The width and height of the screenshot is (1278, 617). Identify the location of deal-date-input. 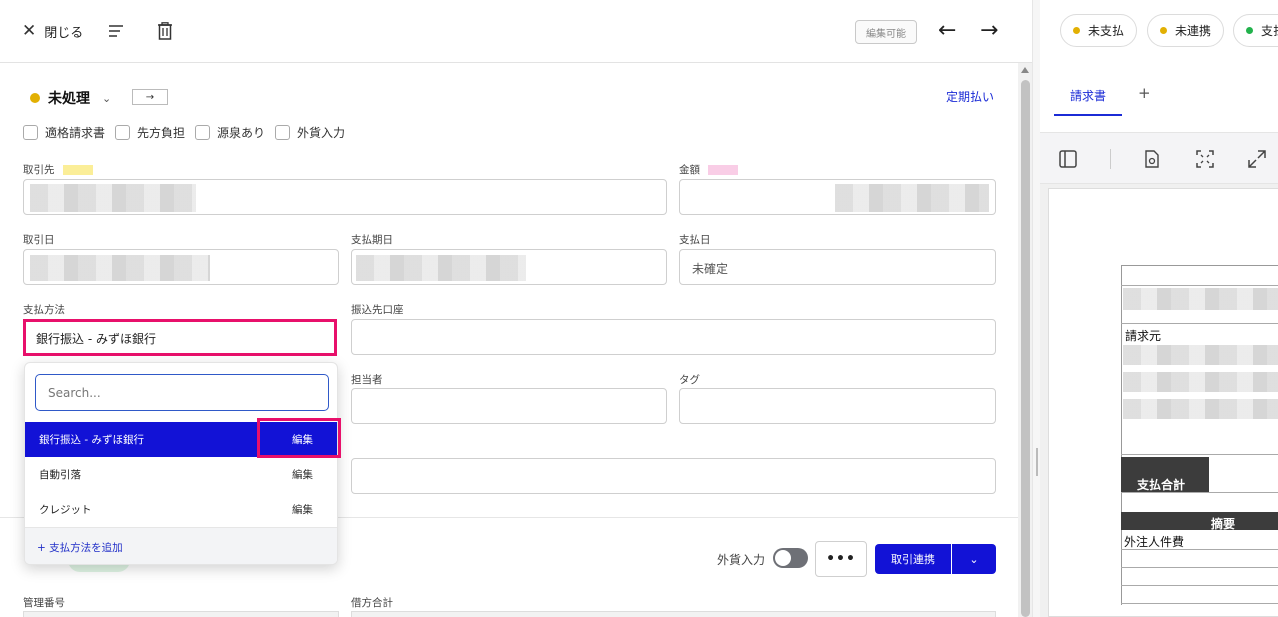
(181, 267).